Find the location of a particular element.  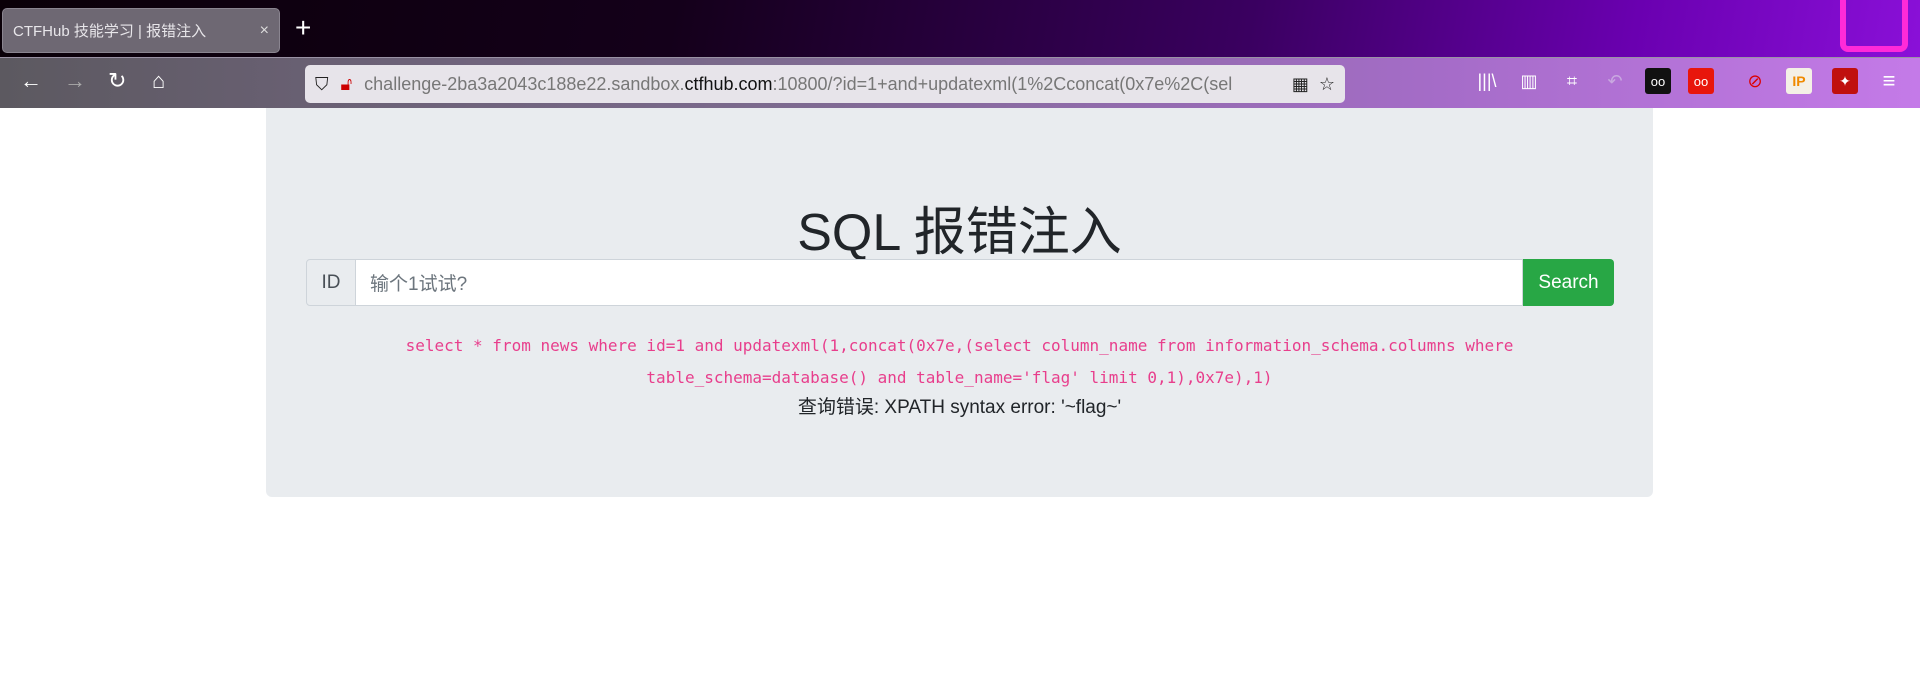

sidebar-icon: ▥ is located at coordinates (1529, 81).